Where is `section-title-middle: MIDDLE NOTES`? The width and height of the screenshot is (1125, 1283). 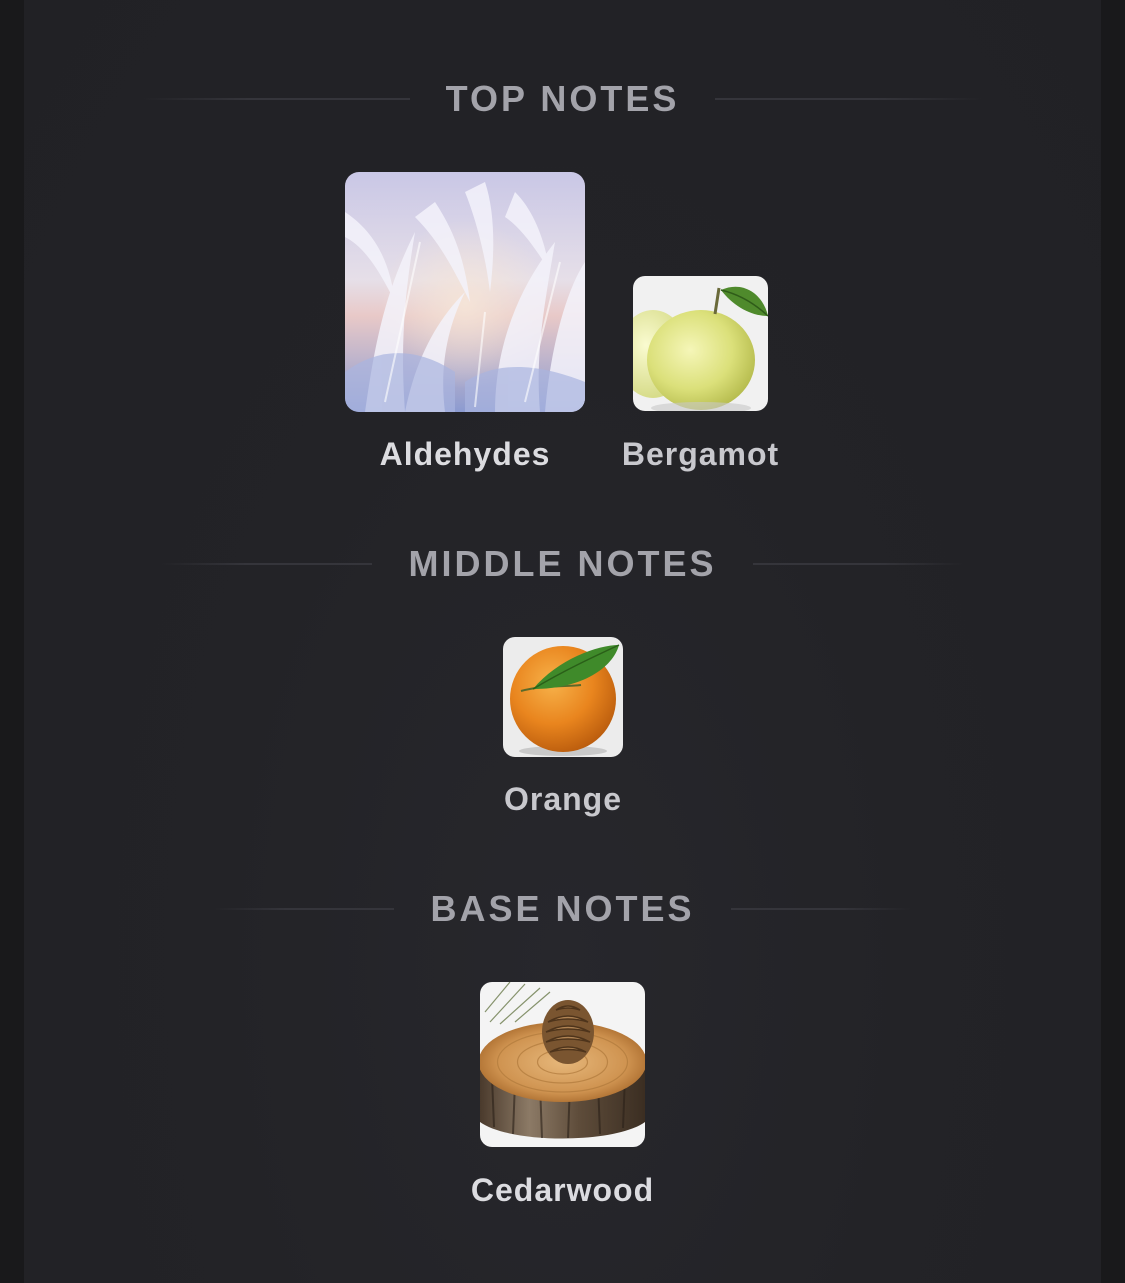
section-title-middle: MIDDLE NOTES is located at coordinates (562, 563).